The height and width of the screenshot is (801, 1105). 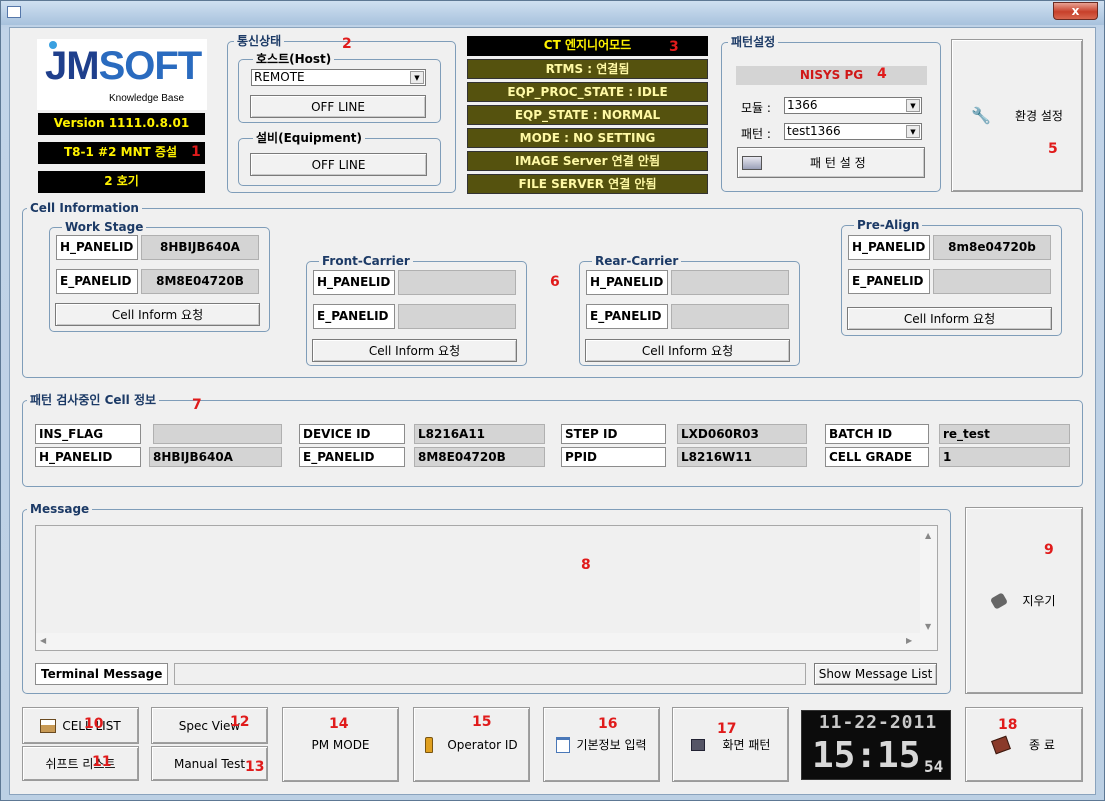 I want to click on ppid-label: PPID, so click(x=613, y=457).